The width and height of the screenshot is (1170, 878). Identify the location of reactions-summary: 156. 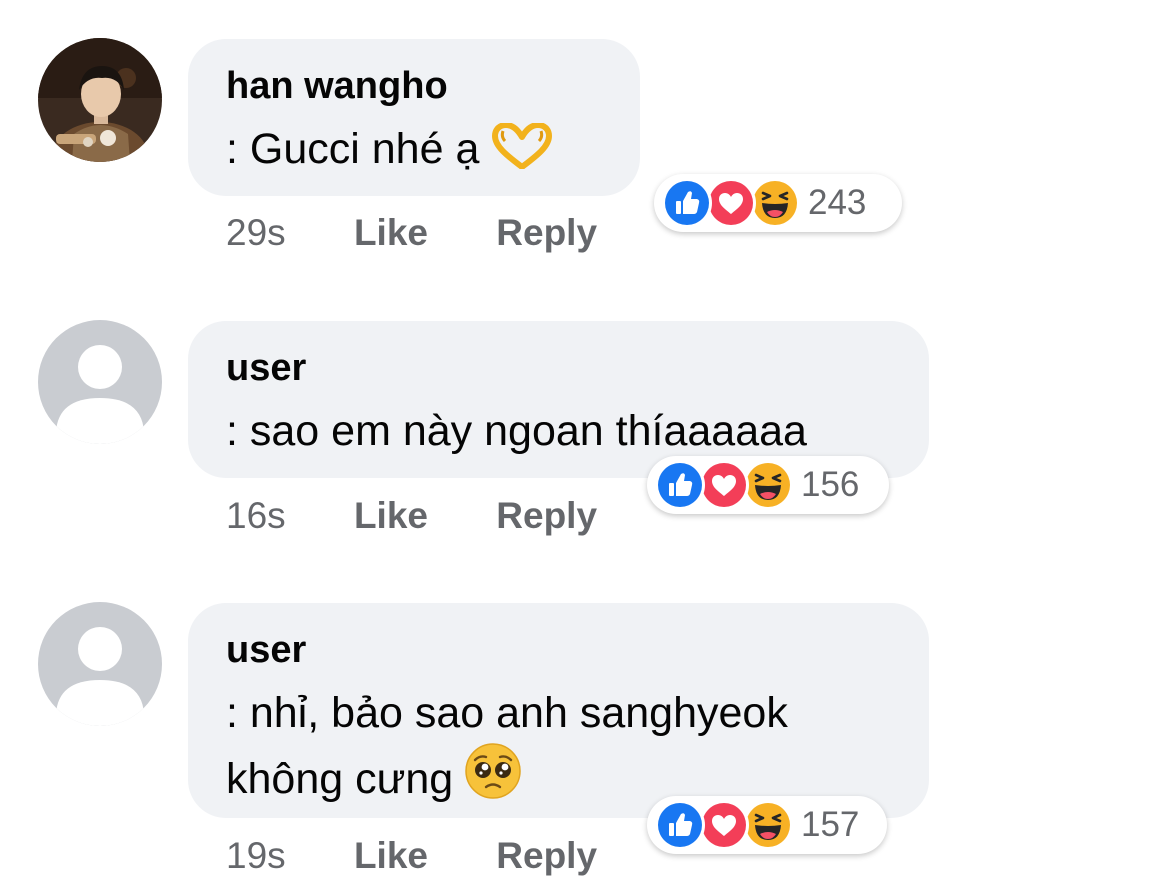
(768, 485).